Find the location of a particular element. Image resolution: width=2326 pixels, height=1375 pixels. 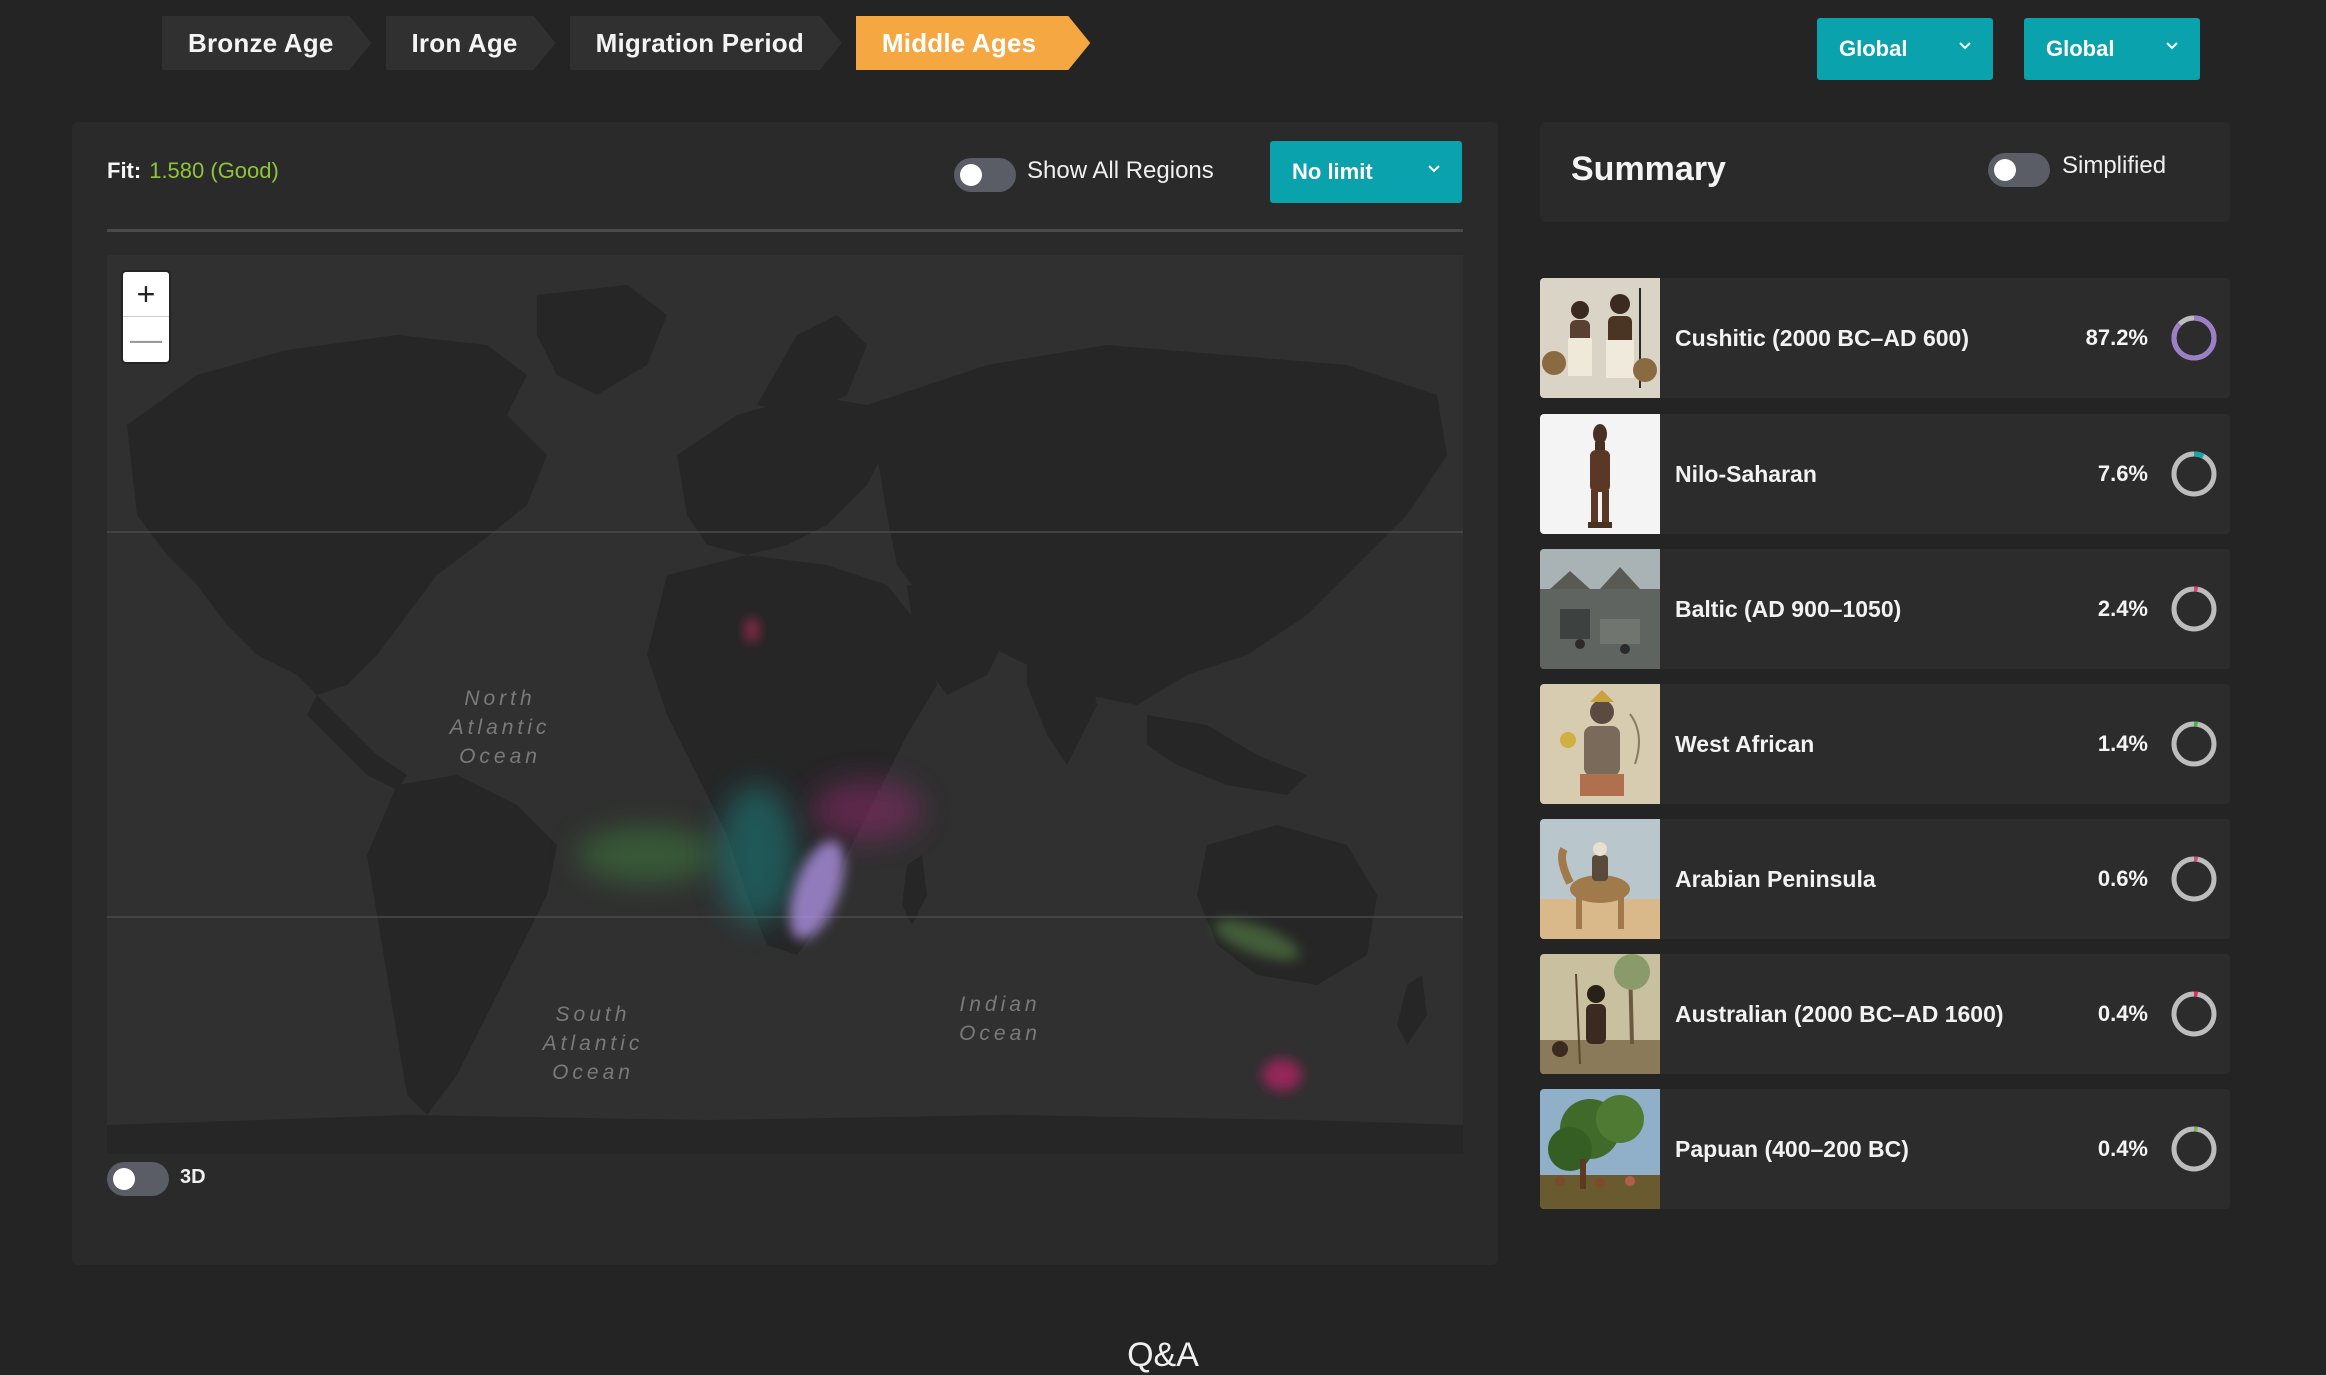

region-select-1: Global is located at coordinates (1905, 49).